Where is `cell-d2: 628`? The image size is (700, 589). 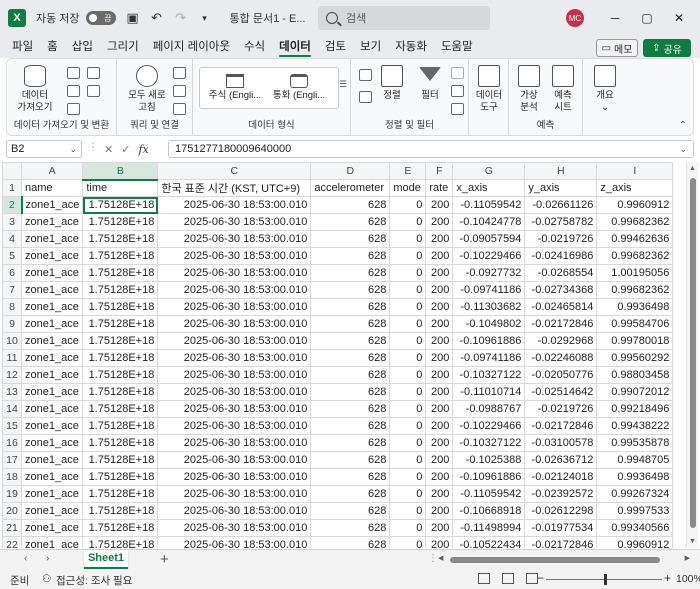
cell-d2: 628 is located at coordinates (350, 205).